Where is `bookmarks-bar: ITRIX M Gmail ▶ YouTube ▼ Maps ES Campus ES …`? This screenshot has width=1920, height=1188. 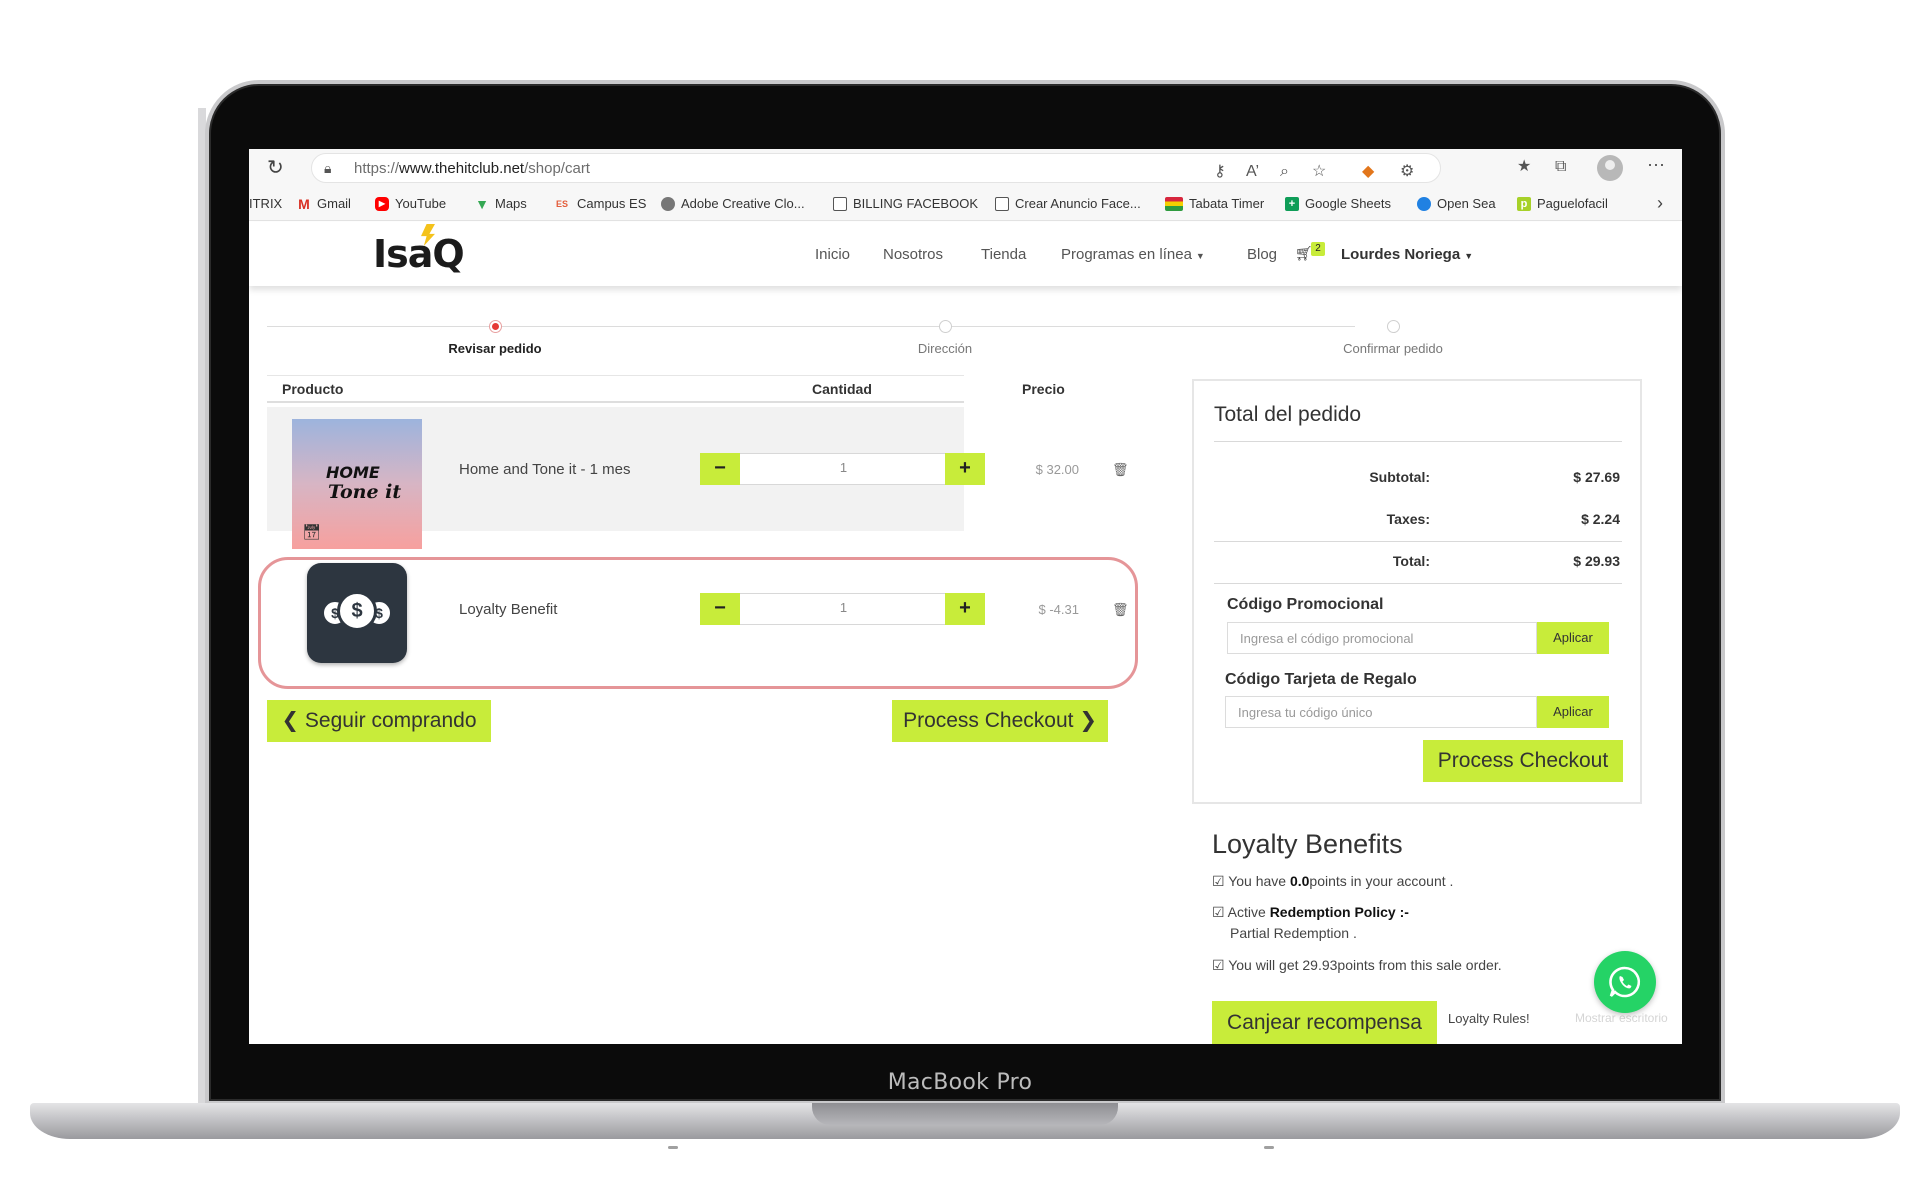 bookmarks-bar: ITRIX M Gmail ▶ YouTube ▼ Maps ES Campus ES … is located at coordinates (965, 204).